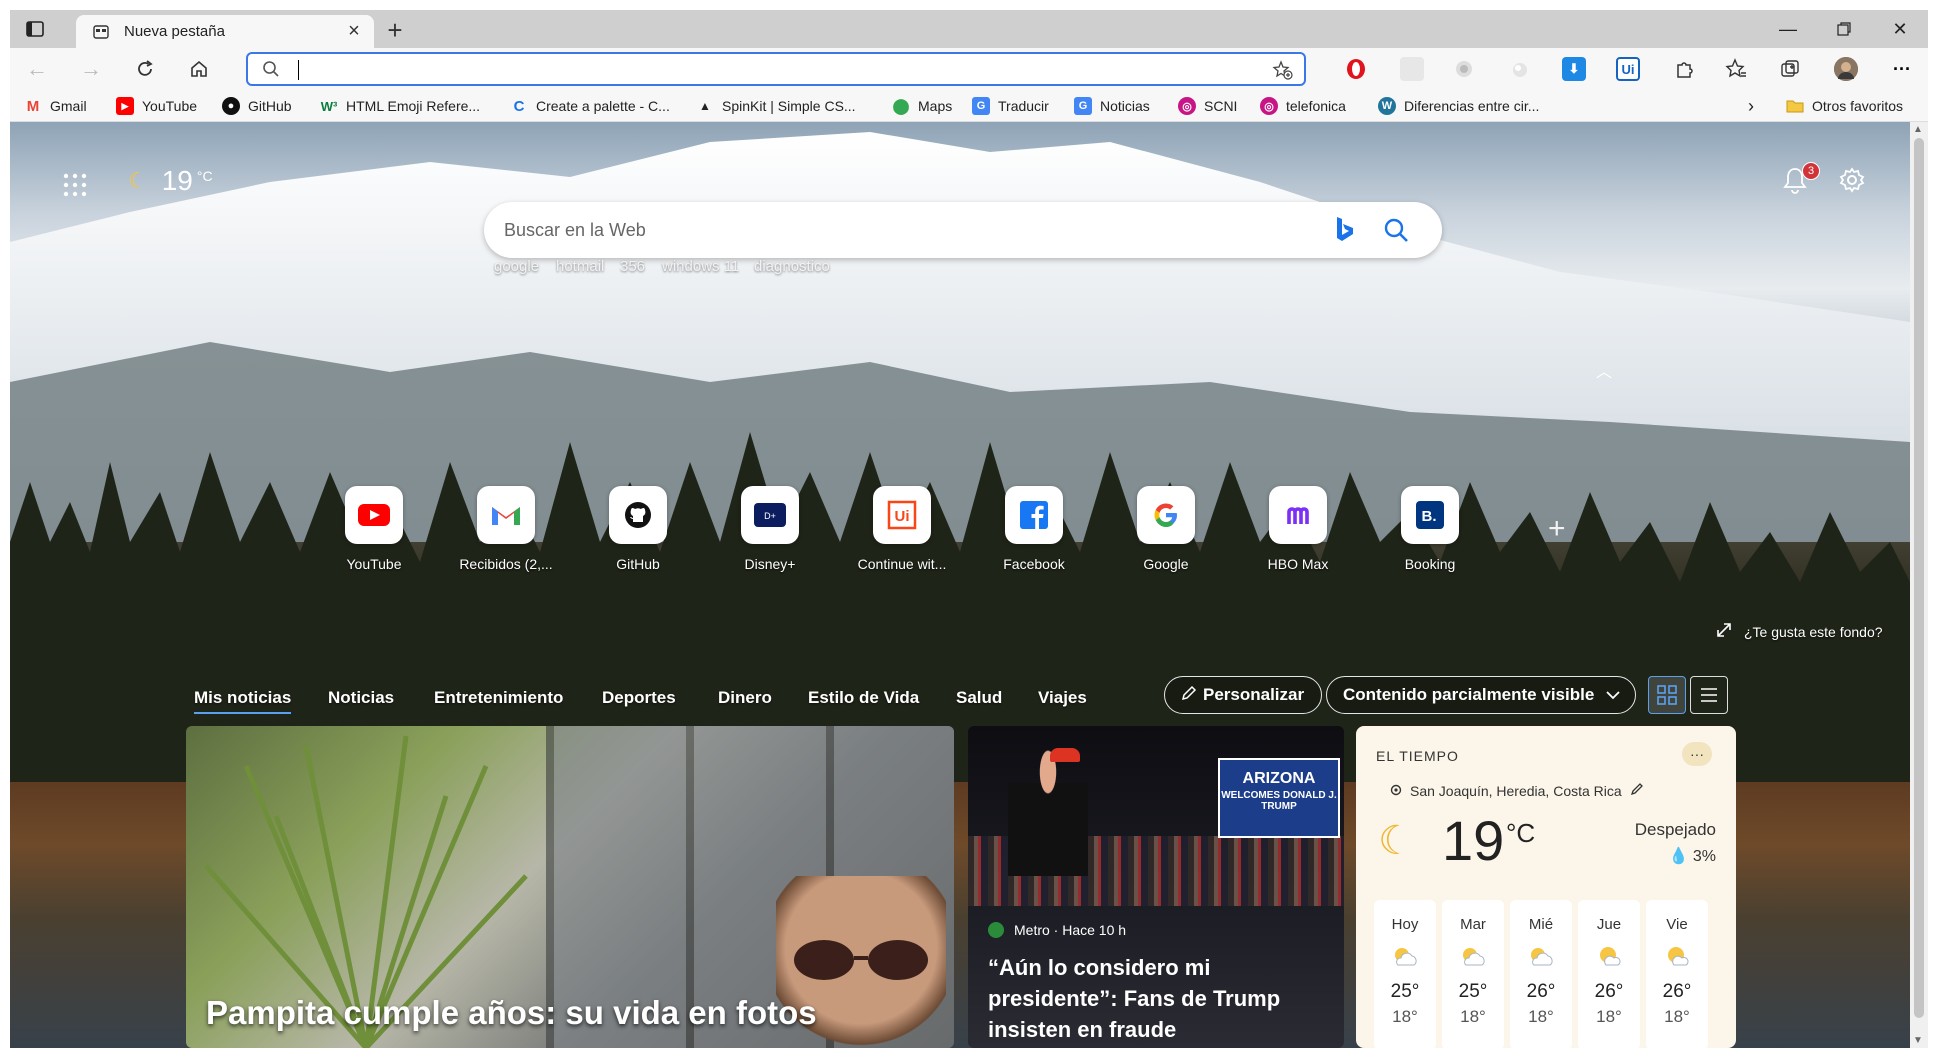 This screenshot has width=1938, height=1048. What do you see at coordinates (516, 266) in the screenshot?
I see `search-suggestion: google` at bounding box center [516, 266].